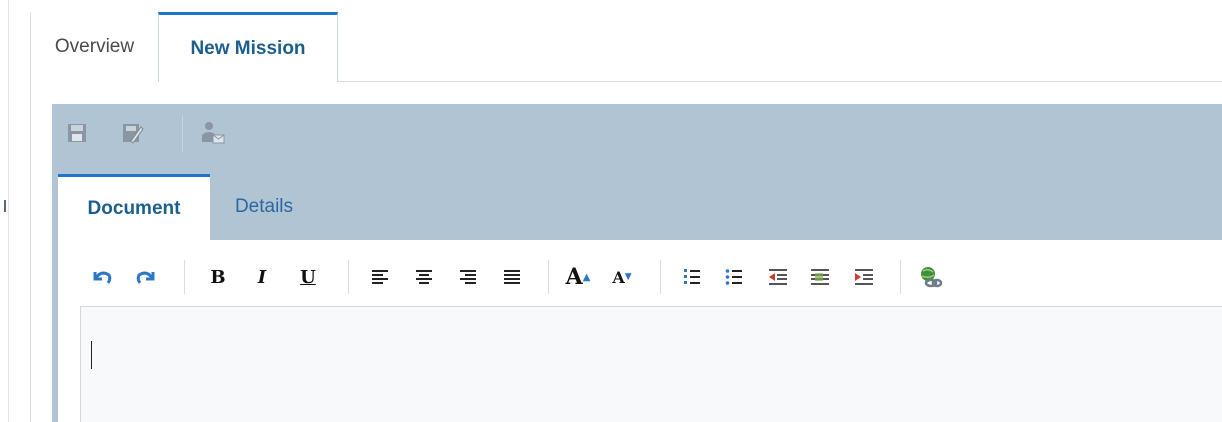 Image resolution: width=1222 pixels, height=422 pixels. I want to click on align-center-icon, so click(424, 277).